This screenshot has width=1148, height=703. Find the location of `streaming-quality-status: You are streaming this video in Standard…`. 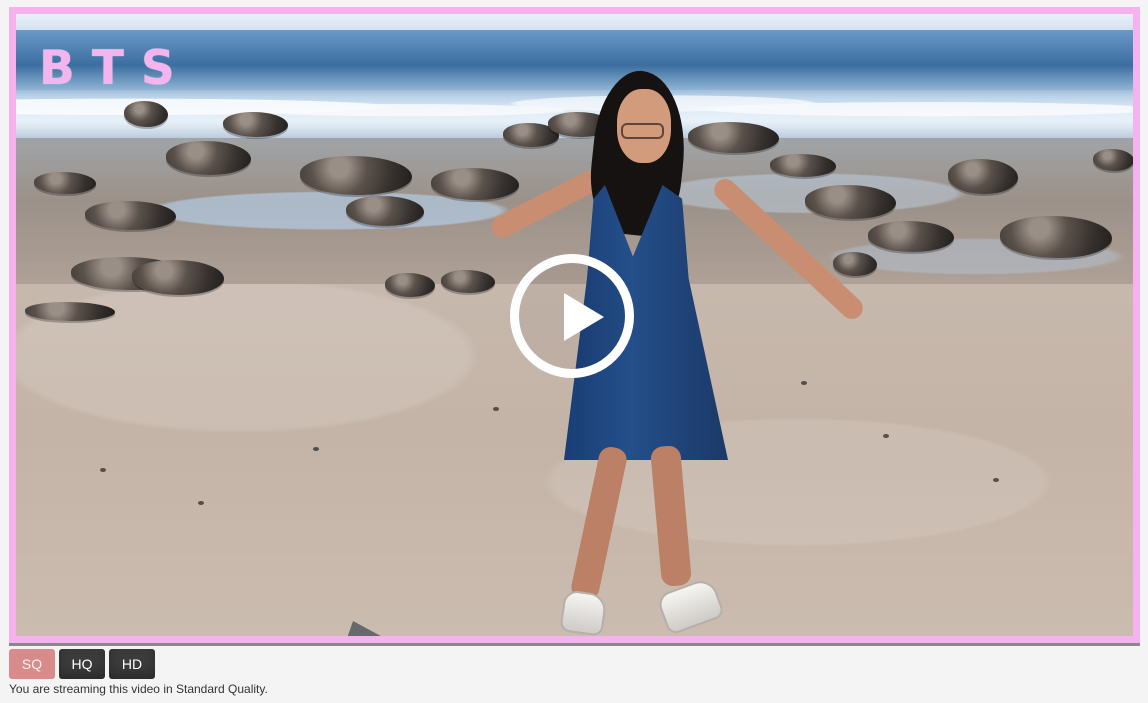

streaming-quality-status: You are streaming this video in Standard… is located at coordinates (138, 689).